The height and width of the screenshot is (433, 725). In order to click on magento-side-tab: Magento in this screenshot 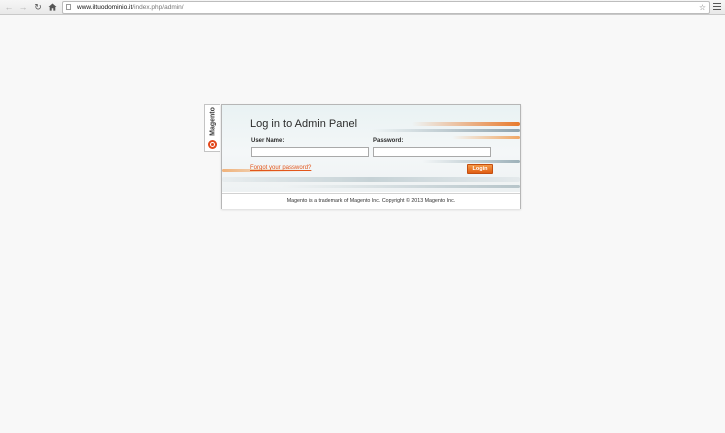, I will do `click(212, 128)`.